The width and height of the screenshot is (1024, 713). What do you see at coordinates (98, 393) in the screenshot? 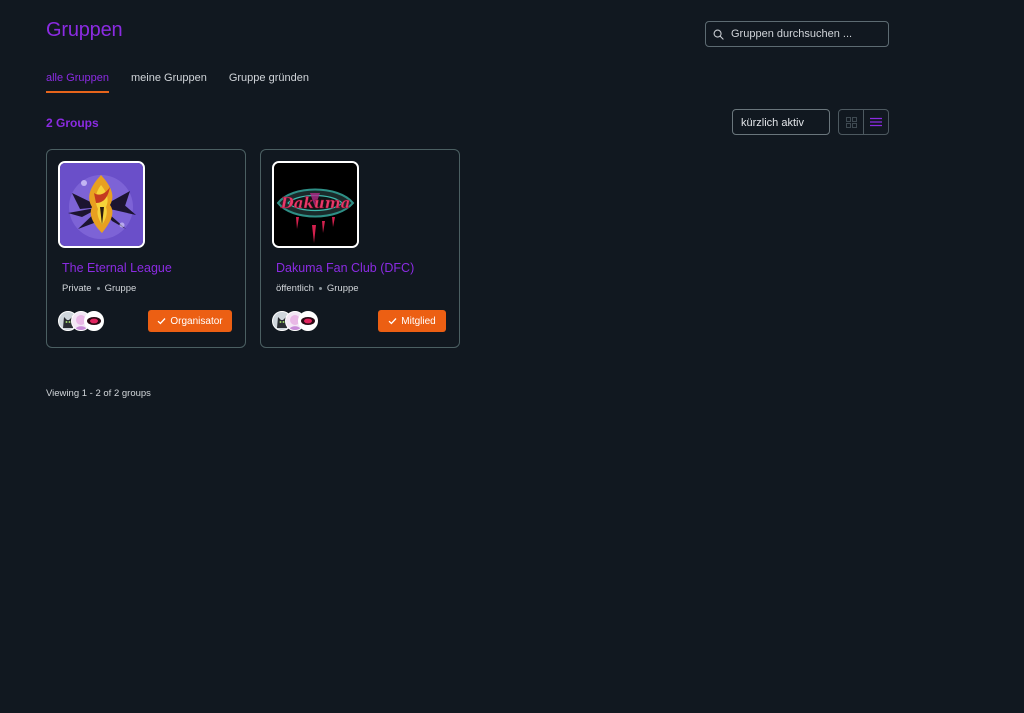
I see `pagination-info: Viewing 1 - 2 of 2 groups` at bounding box center [98, 393].